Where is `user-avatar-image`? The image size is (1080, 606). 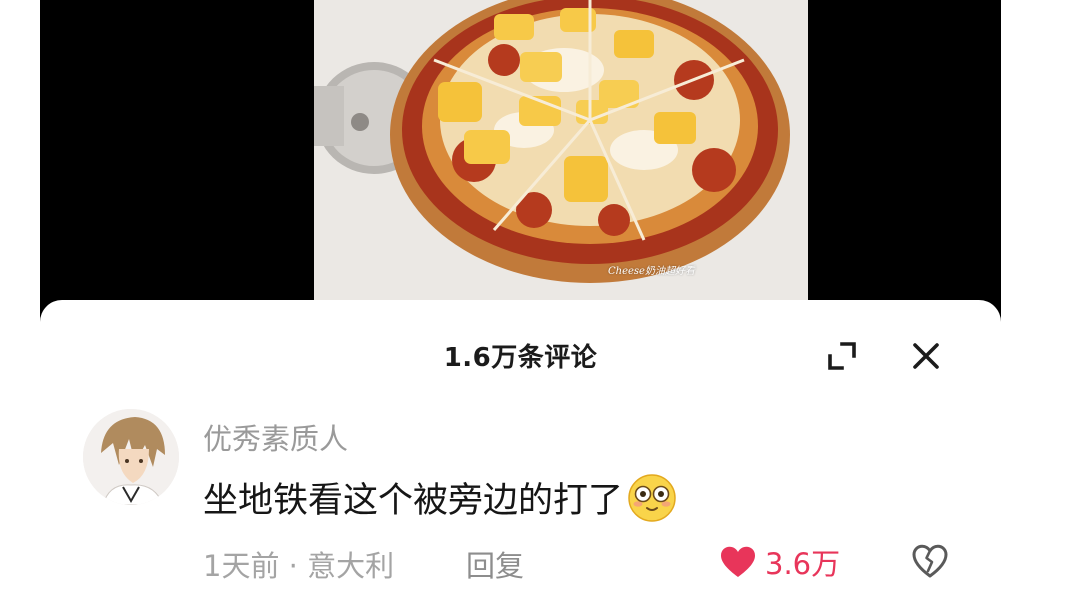 user-avatar-image is located at coordinates (131, 457).